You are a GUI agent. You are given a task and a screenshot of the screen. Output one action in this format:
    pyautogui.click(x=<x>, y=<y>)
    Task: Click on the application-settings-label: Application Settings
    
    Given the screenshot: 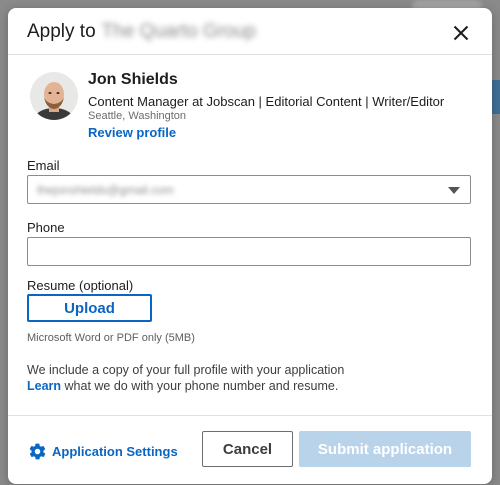 What is the action you would take?
    pyautogui.click(x=115, y=451)
    